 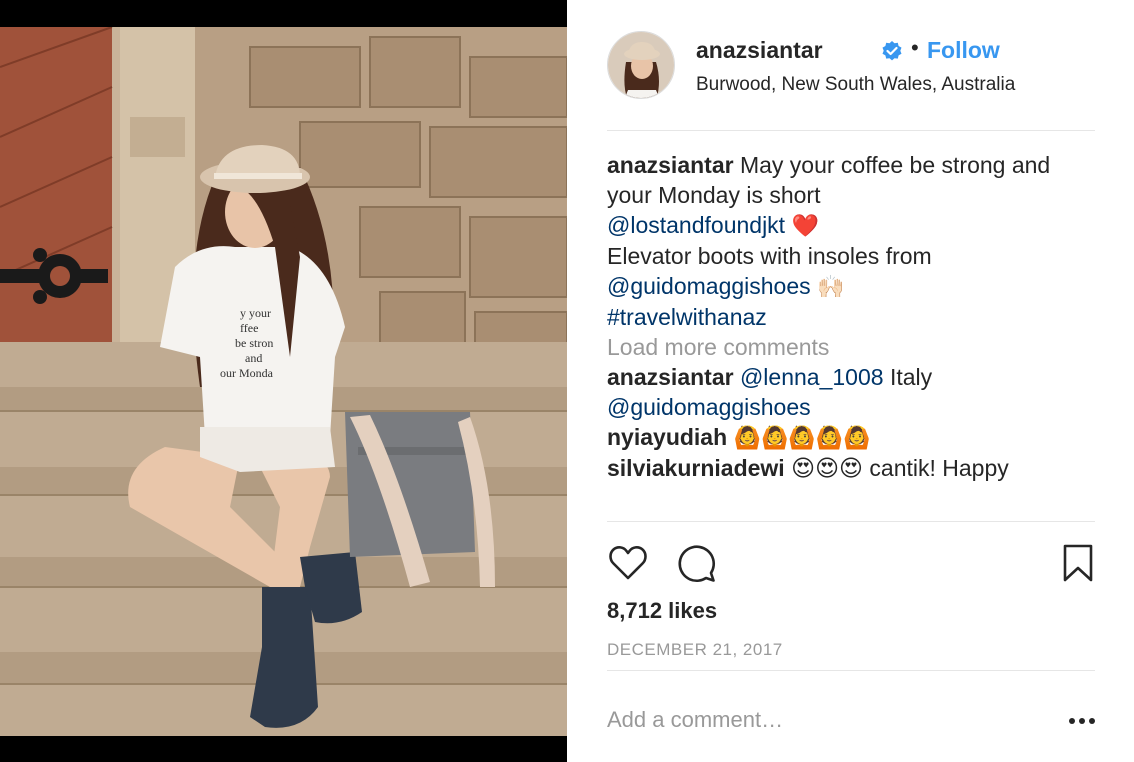 I want to click on svg-text: y your, so click(x=255, y=313).